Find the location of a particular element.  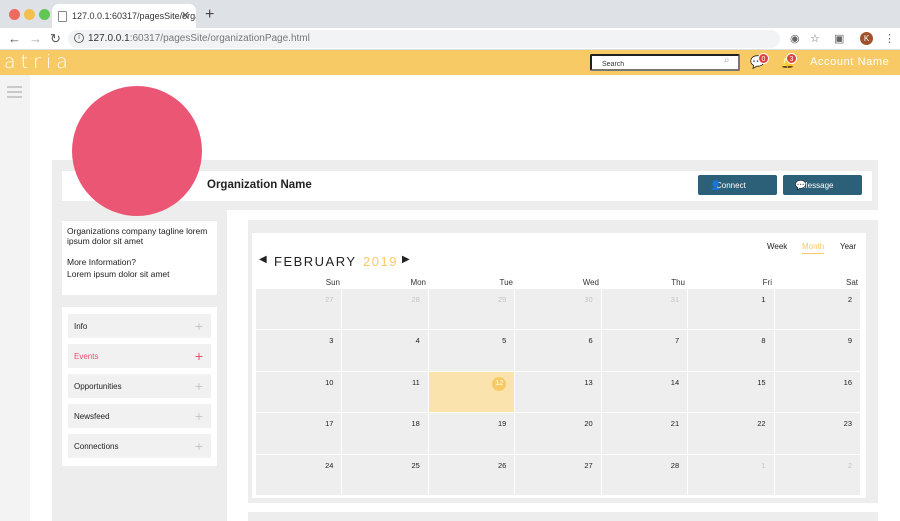

calendar-day: 9 is located at coordinates (817, 350).